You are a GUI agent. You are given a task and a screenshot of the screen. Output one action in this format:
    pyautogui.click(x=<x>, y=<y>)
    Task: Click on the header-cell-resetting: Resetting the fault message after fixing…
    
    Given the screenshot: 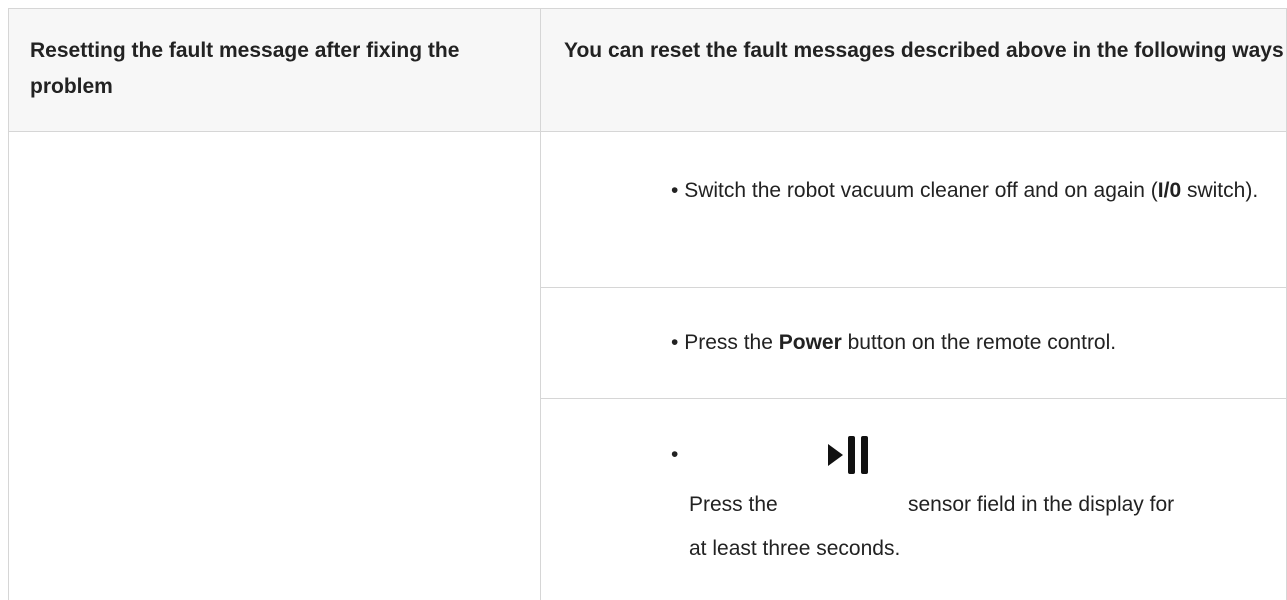 What is the action you would take?
    pyautogui.click(x=245, y=68)
    